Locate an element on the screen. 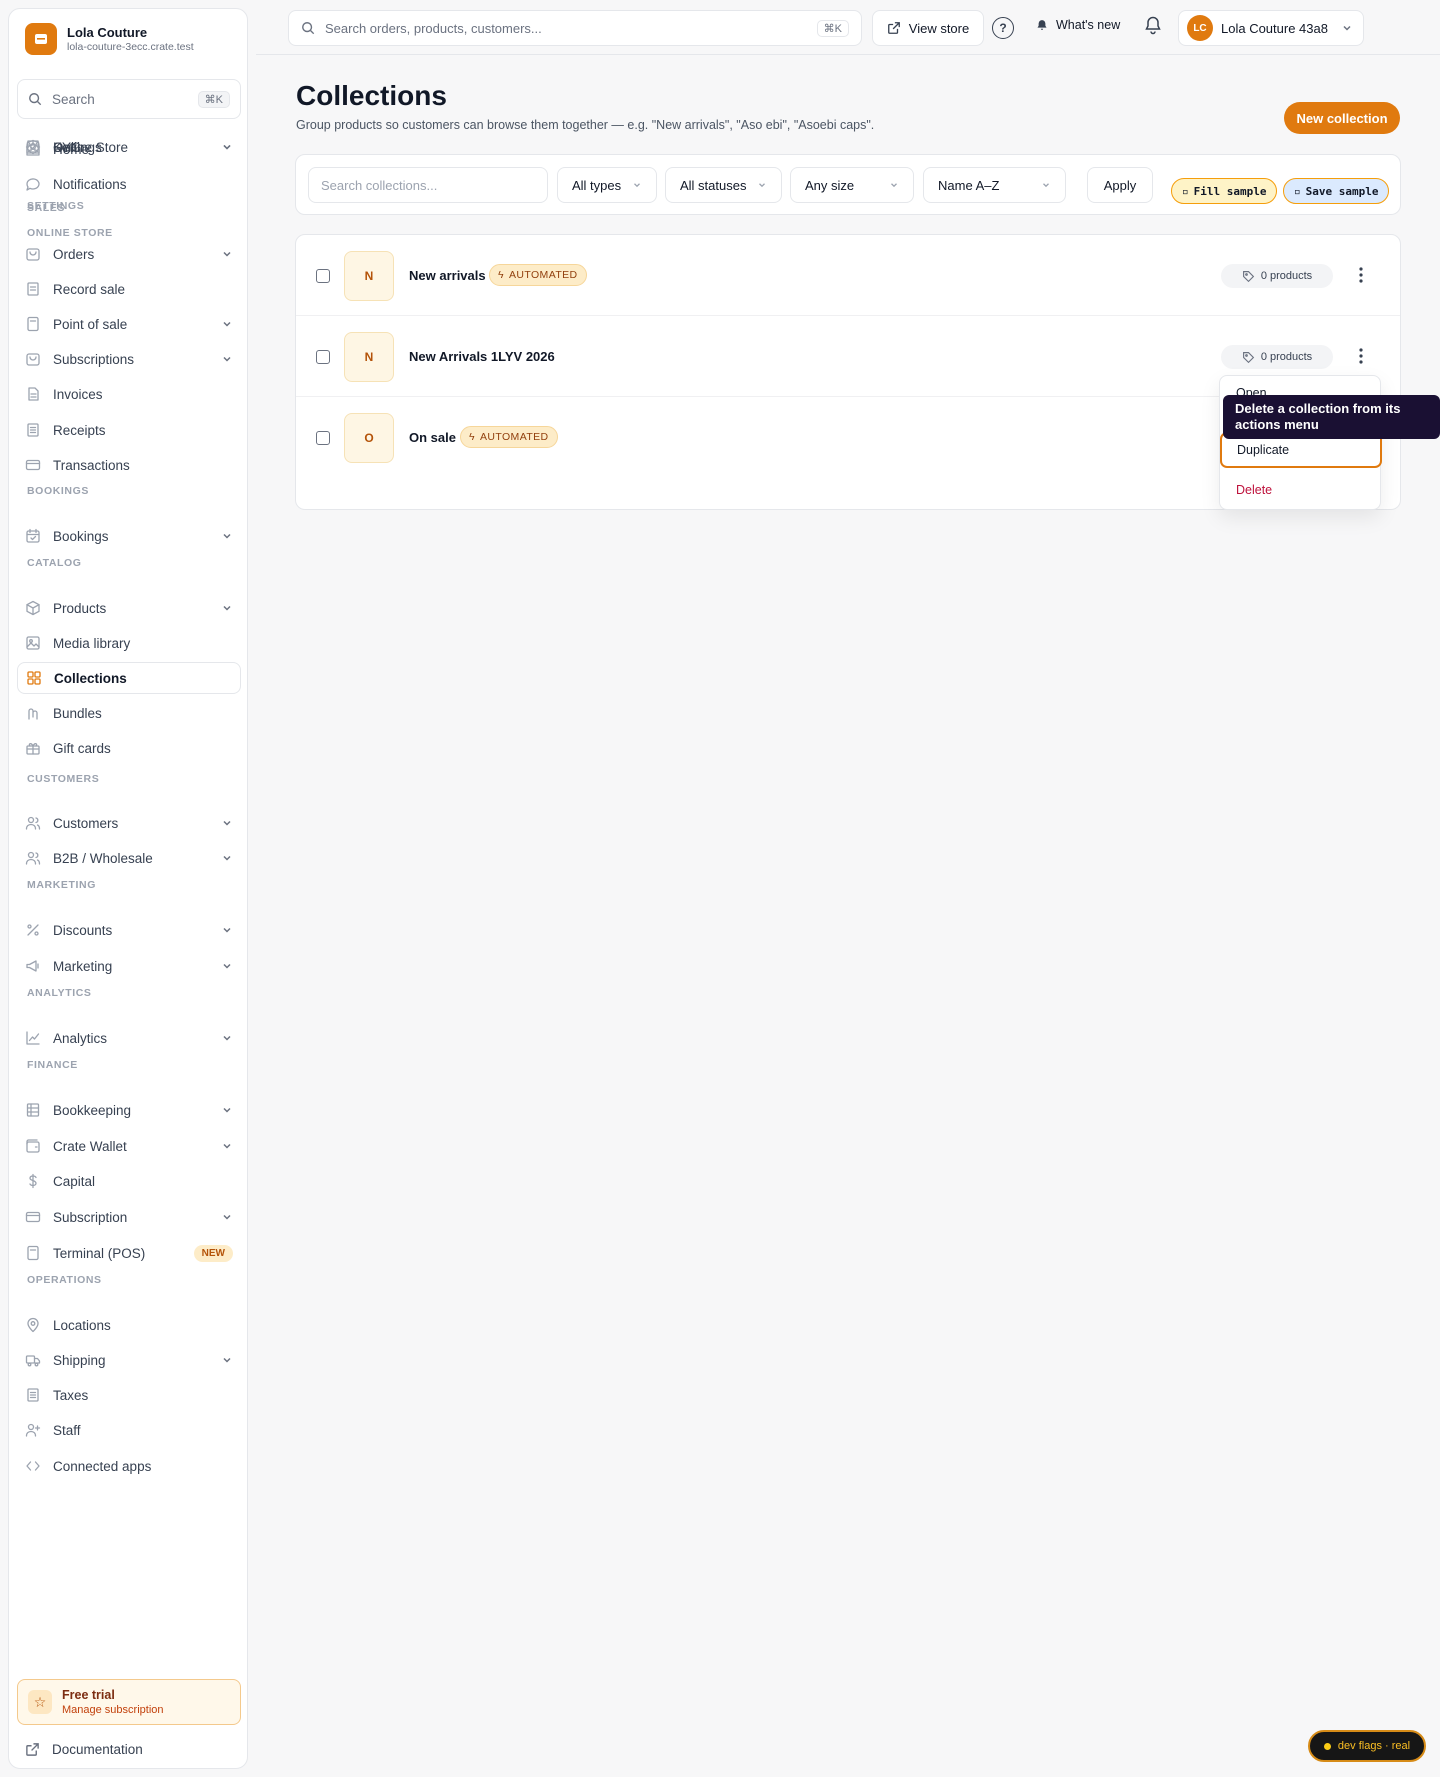  menu-delete: Delete is located at coordinates (1254, 490).